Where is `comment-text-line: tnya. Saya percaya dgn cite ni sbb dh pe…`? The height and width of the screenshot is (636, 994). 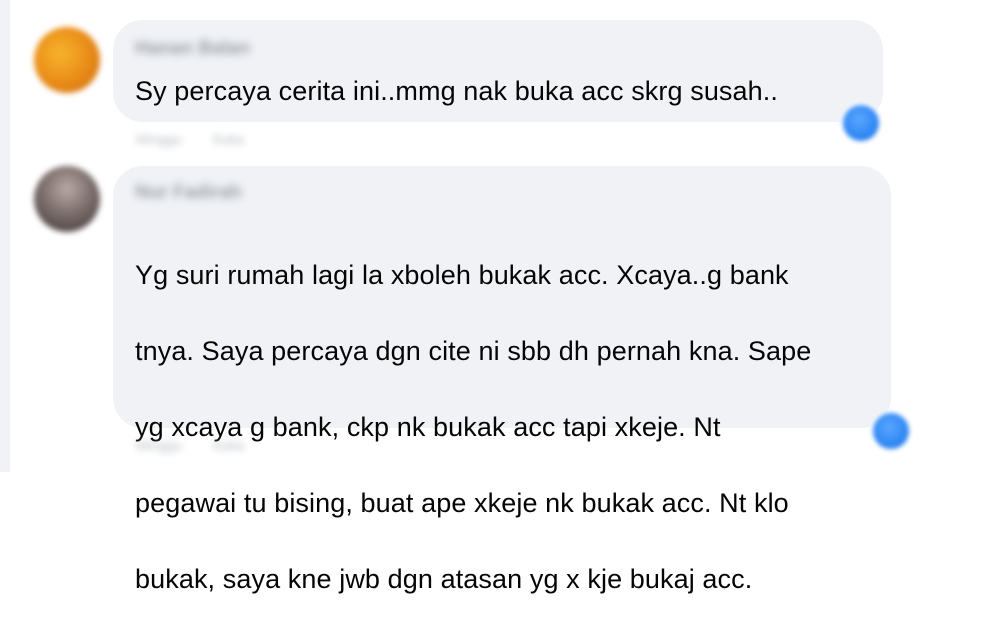
comment-text-line: tnya. Saya percaya dgn cite ni sbb dh pe… is located at coordinates (473, 351).